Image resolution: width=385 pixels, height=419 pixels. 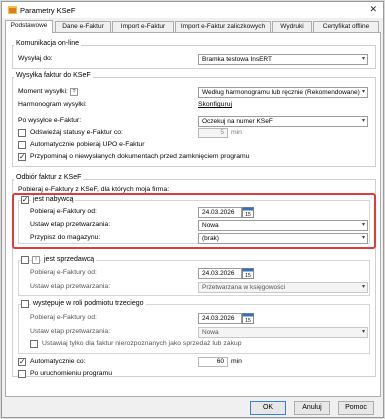 I want to click on app-icon, so click(x=12, y=10).